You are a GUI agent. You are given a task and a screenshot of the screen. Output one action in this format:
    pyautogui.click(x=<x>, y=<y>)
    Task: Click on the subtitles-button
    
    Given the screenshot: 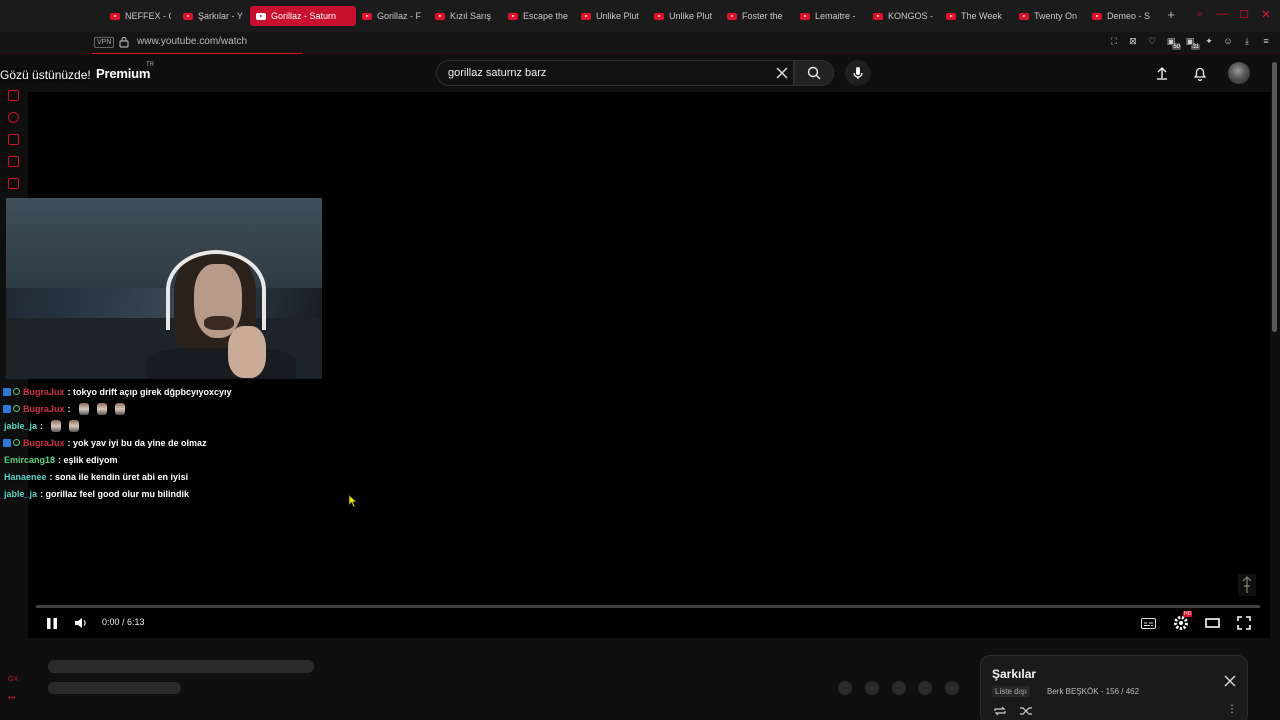 What is the action you would take?
    pyautogui.click(x=1148, y=623)
    